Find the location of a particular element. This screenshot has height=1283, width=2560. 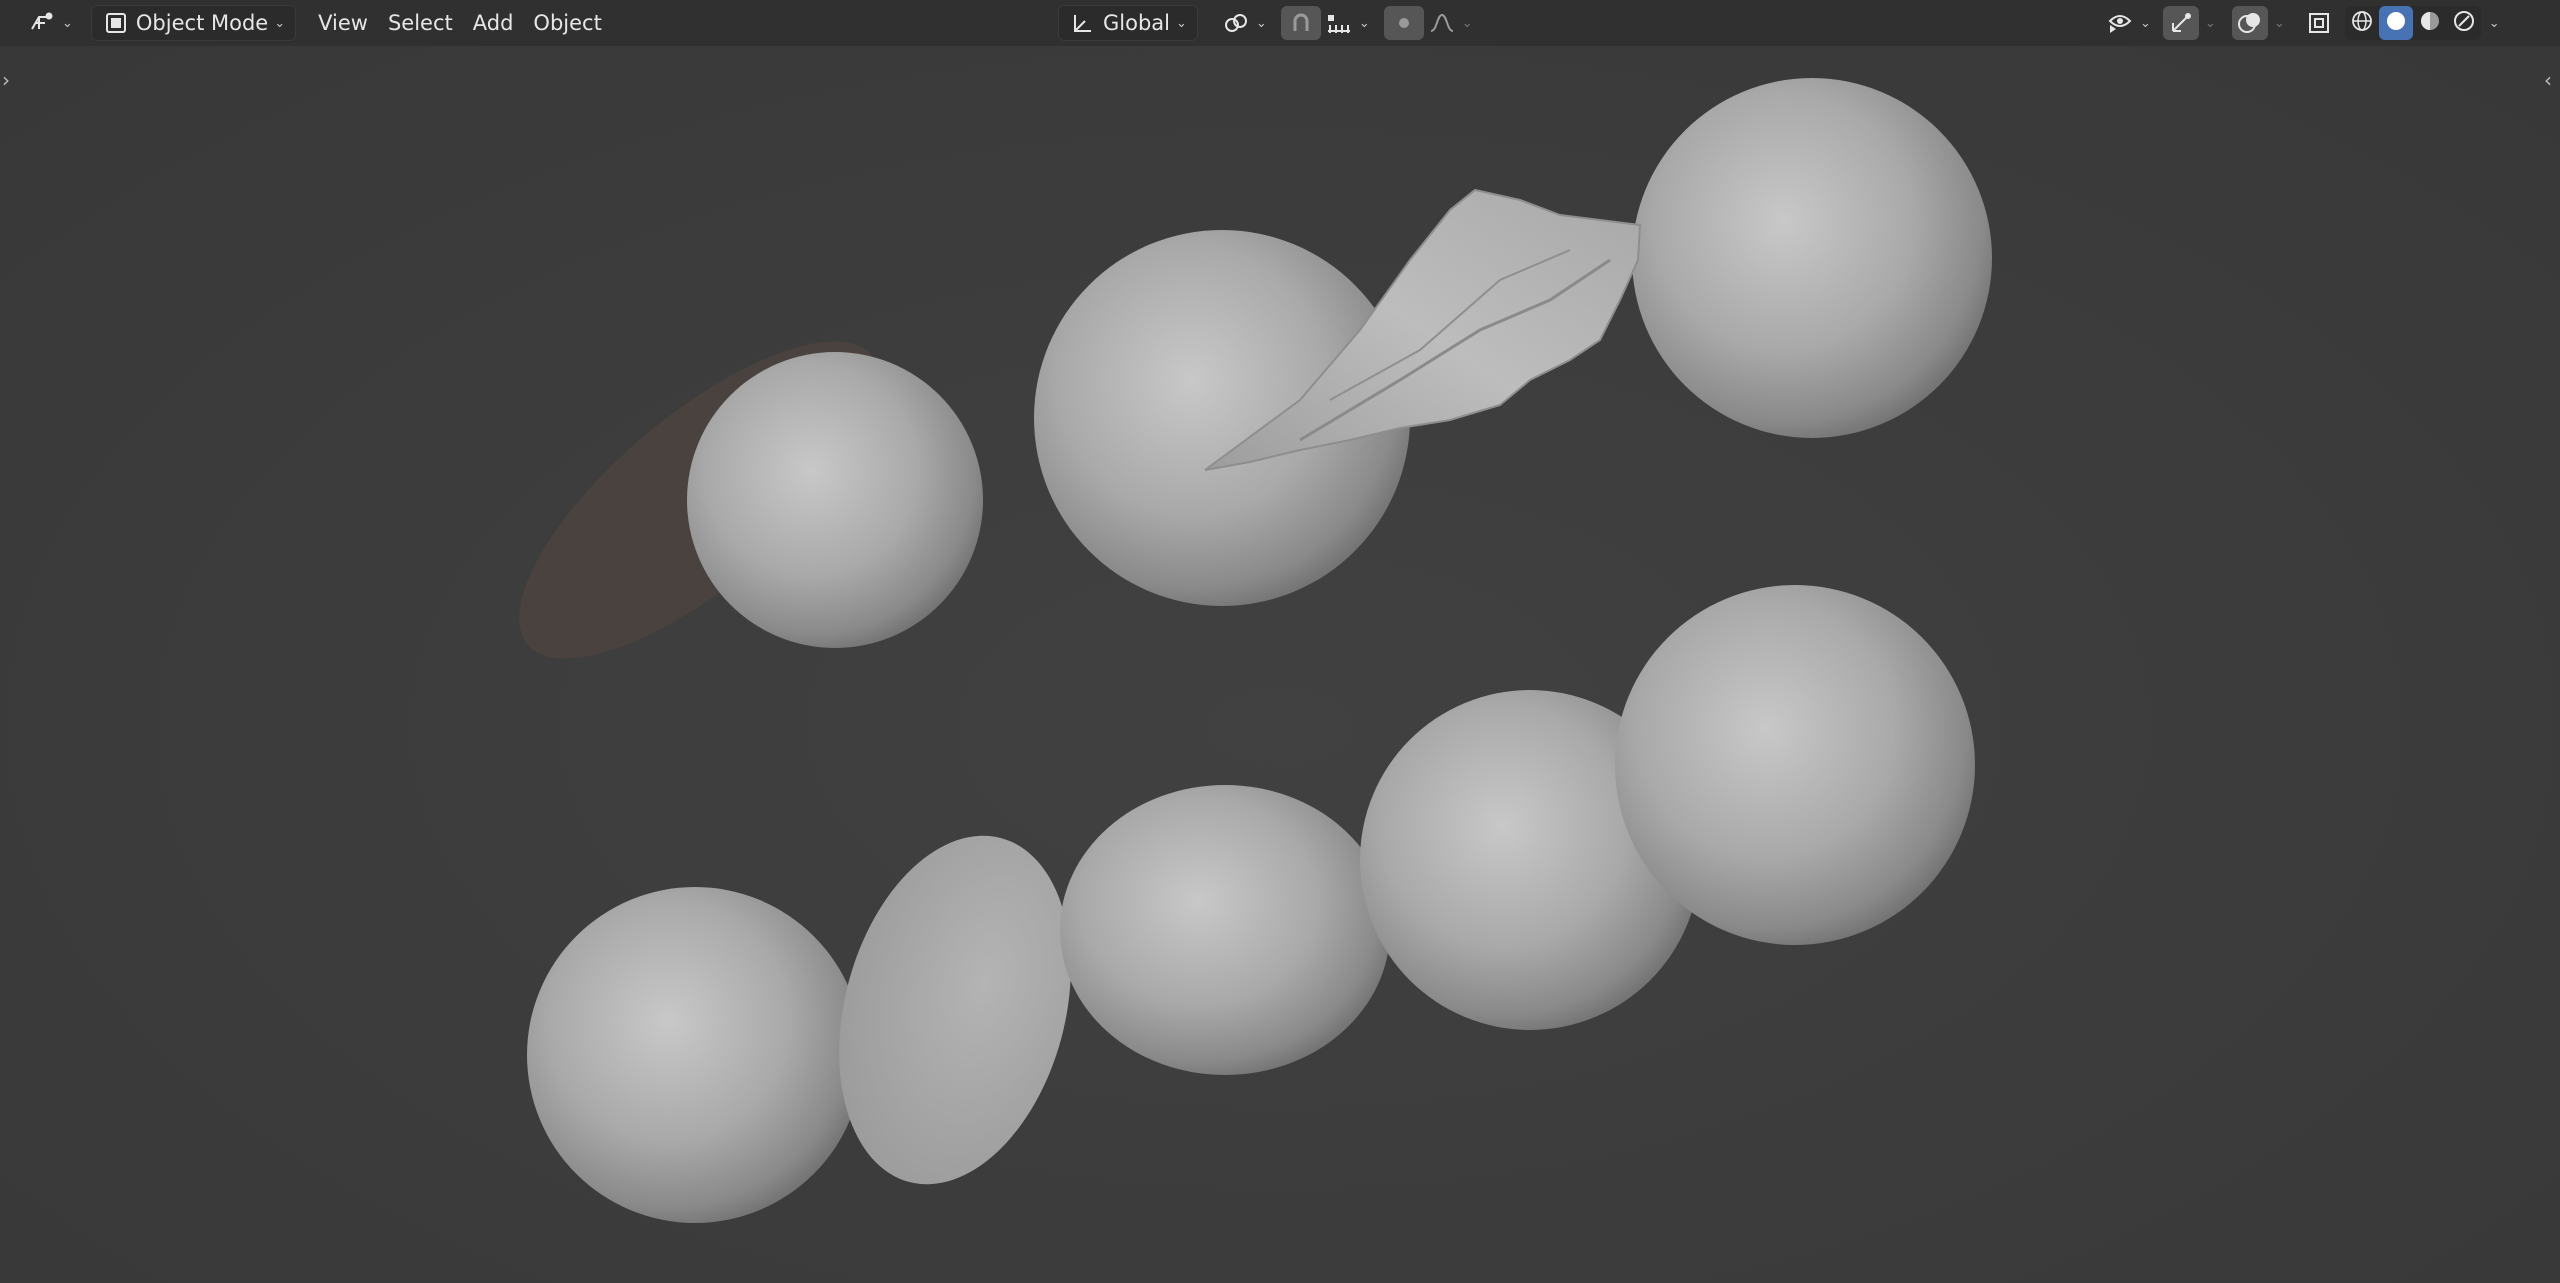

transform-orientation-selector: Global ⌄ is located at coordinates (1128, 23).